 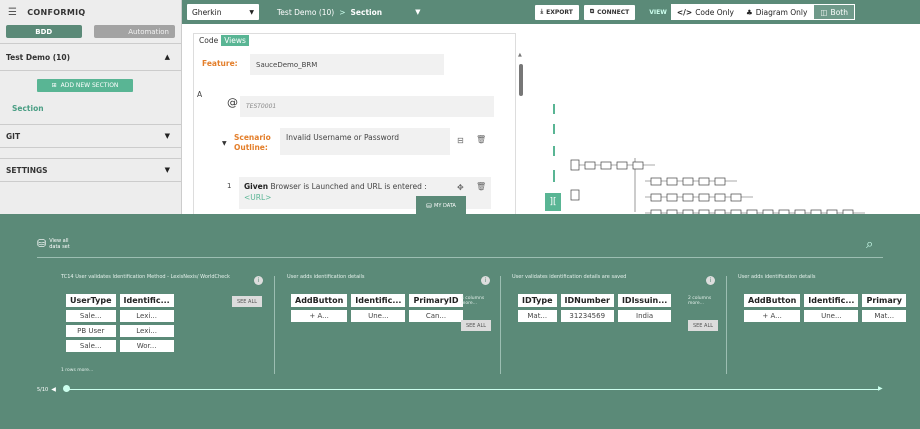 What do you see at coordinates (28, 108) in the screenshot?
I see `sidebar-item-section: Section` at bounding box center [28, 108].